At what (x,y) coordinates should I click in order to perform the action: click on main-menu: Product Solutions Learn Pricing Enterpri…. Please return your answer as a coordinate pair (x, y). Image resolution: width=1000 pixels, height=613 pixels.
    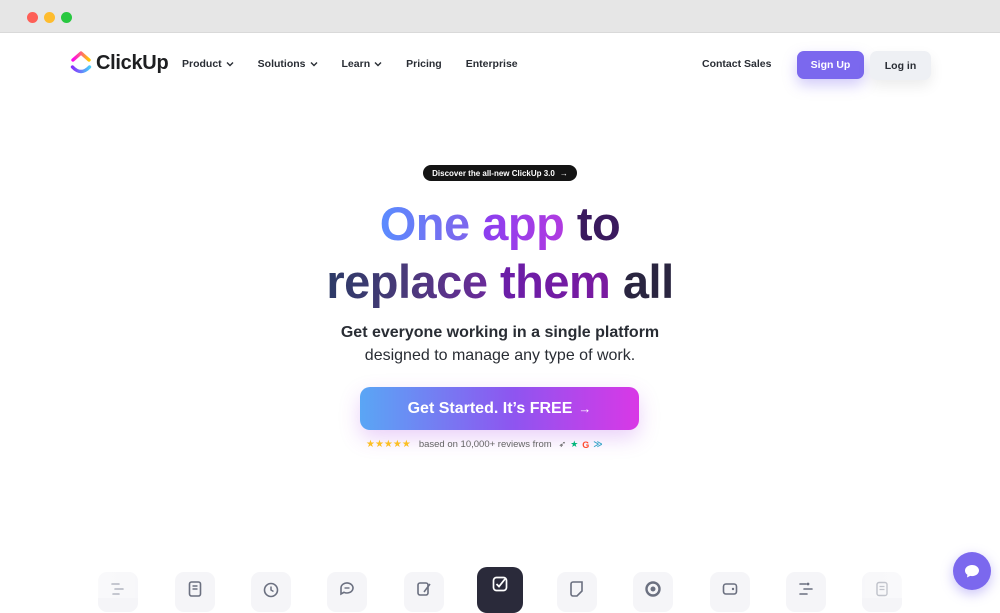
    Looking at the image, I should click on (362, 64).